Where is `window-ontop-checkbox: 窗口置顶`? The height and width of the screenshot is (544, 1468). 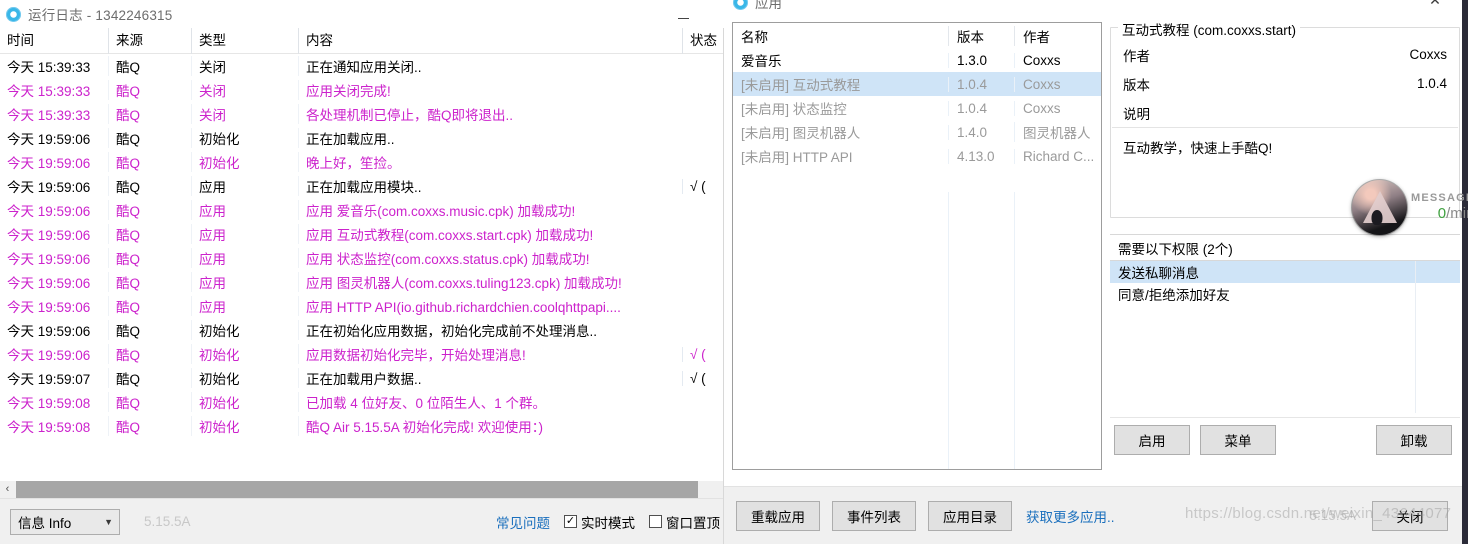
window-ontop-checkbox: 窗口置顶 is located at coordinates (684, 522).